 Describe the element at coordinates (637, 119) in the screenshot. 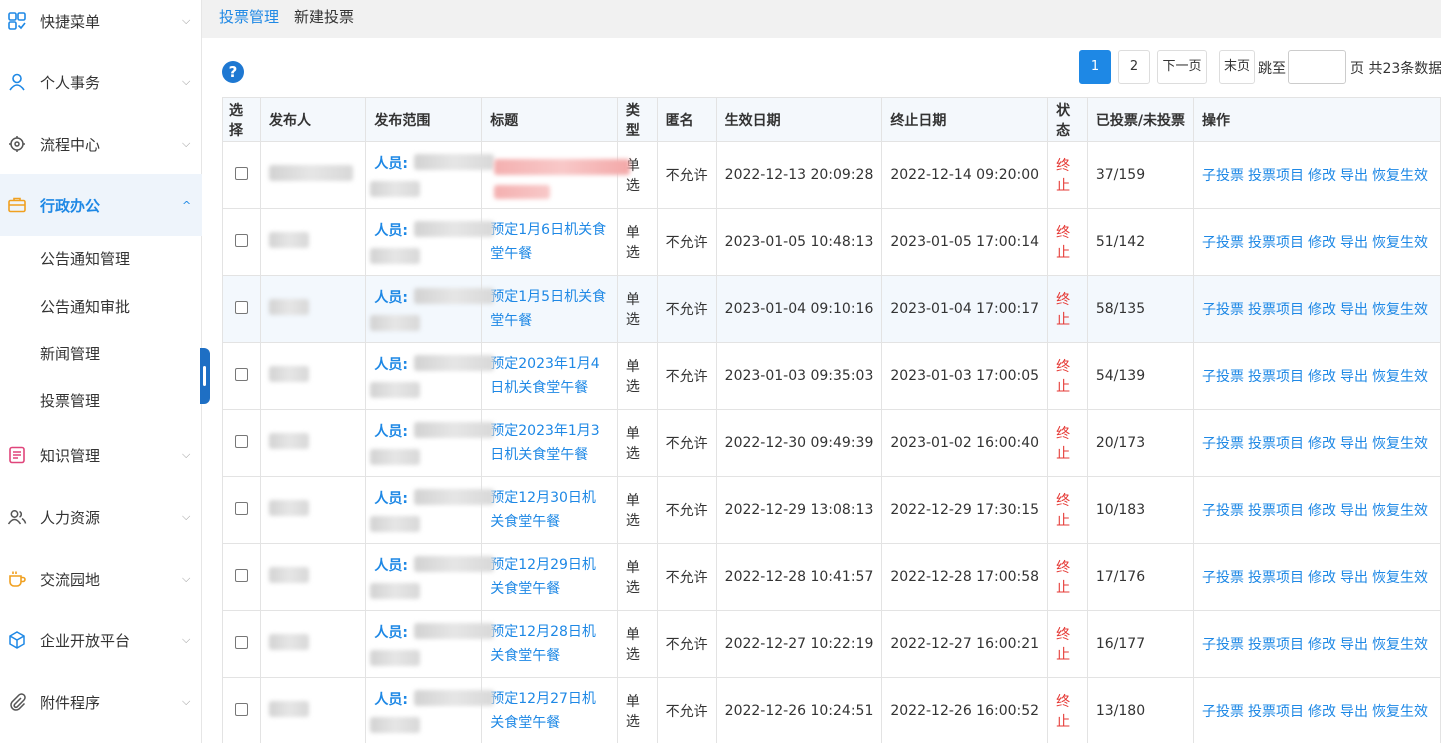

I see `col-header: 类型` at that location.